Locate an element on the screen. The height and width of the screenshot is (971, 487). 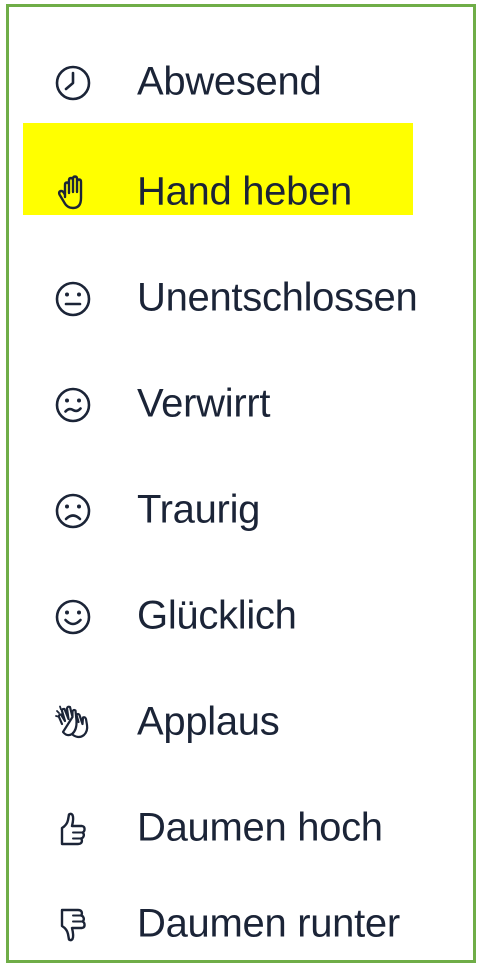
menu-item-label: Unentschlossen is located at coordinates (277, 297).